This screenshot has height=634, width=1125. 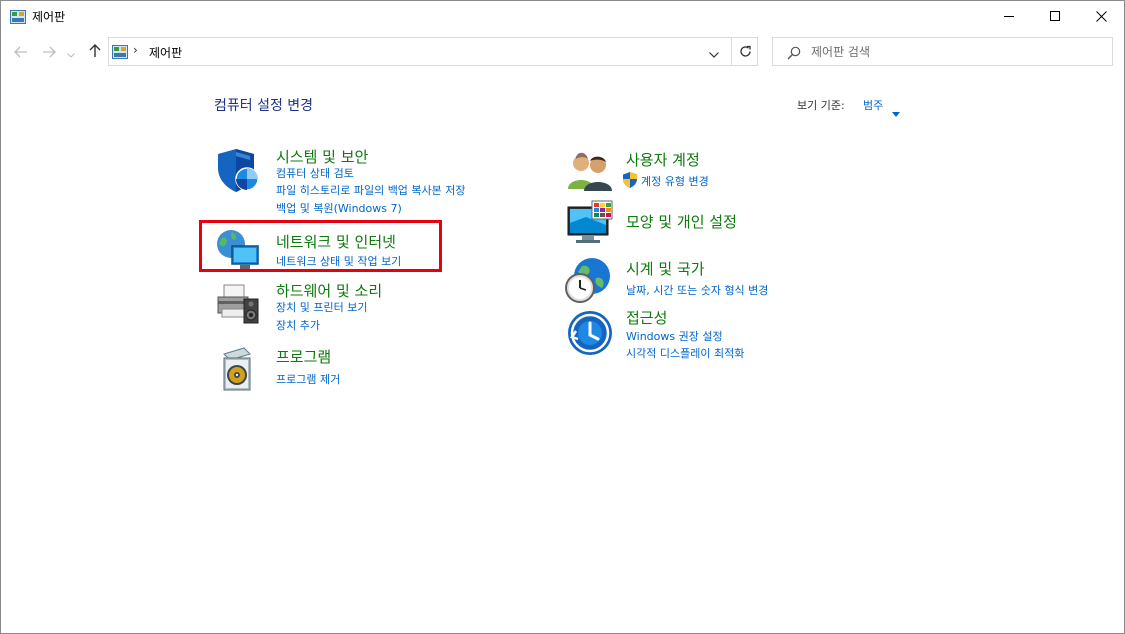 I want to click on minimize-icon, so click(x=1009, y=16).